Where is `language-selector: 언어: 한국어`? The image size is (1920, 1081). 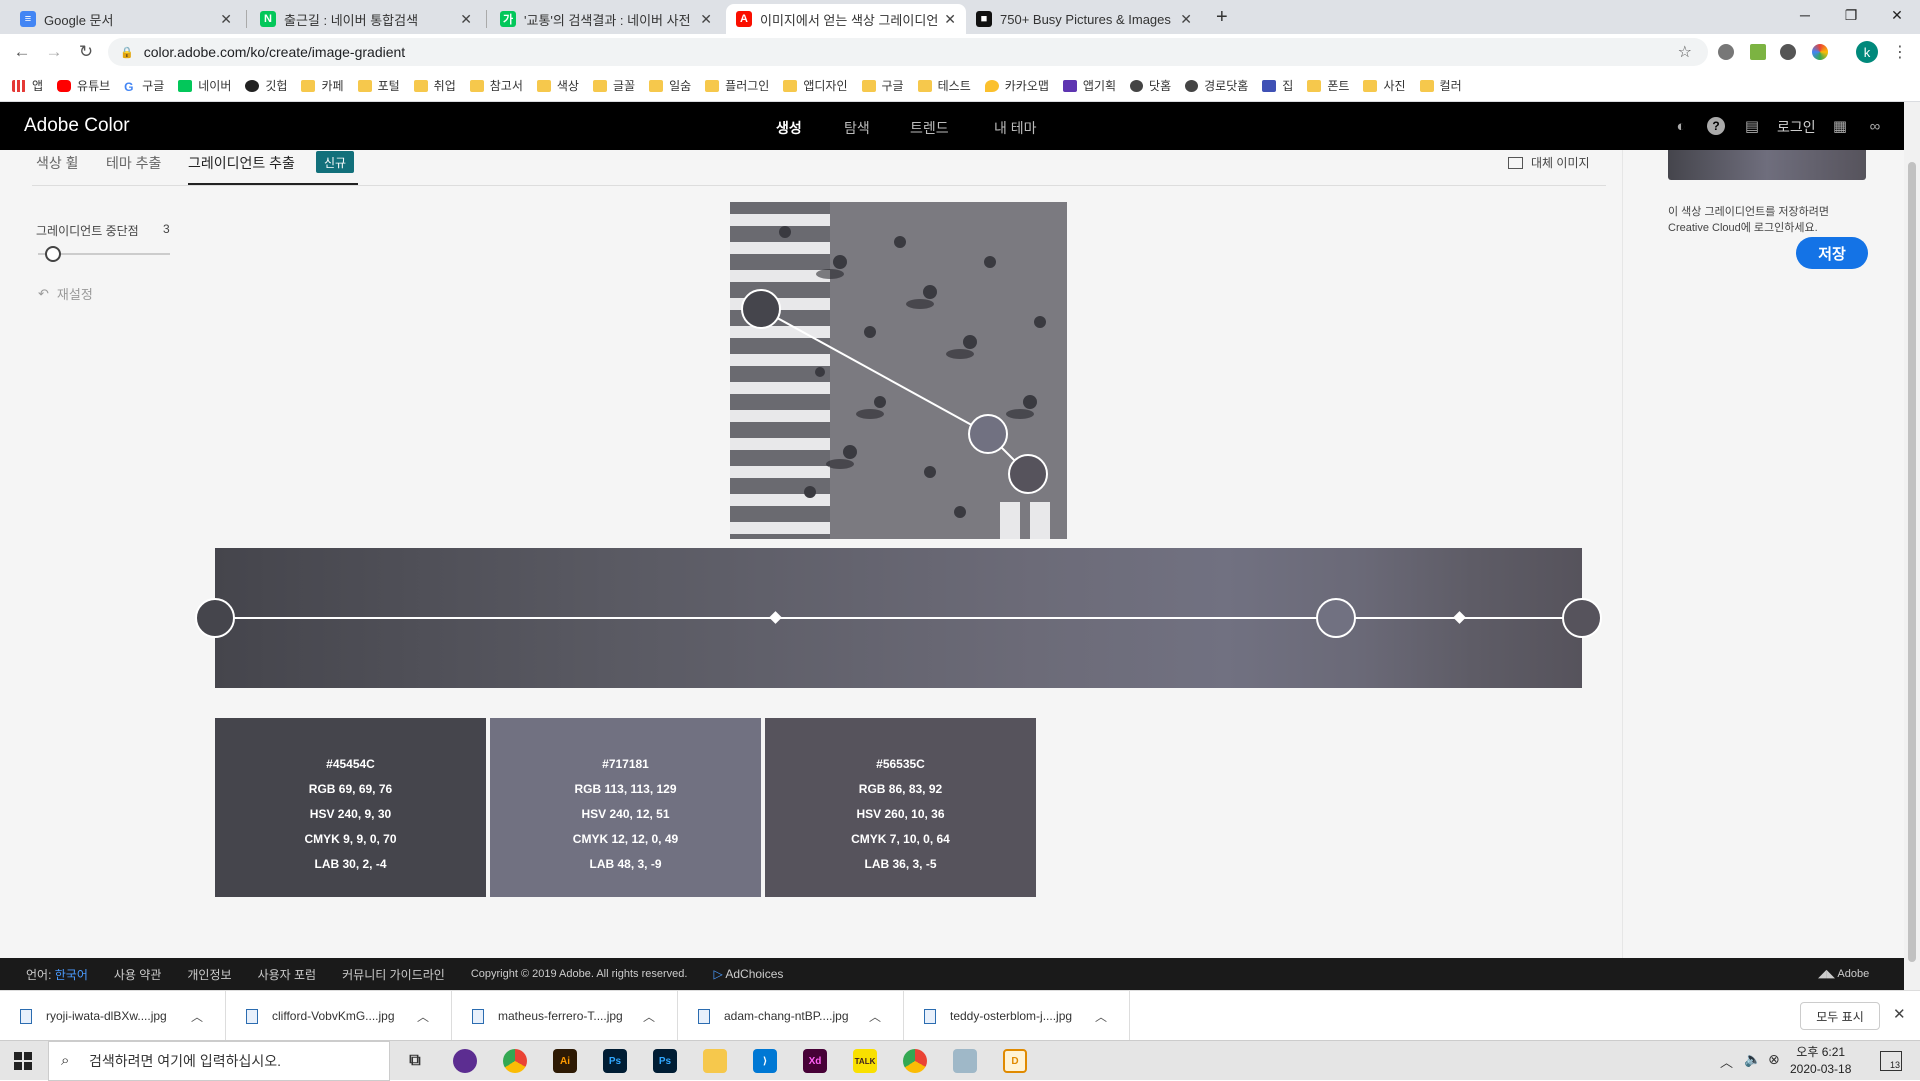
language-selector: 언어: 한국어 is located at coordinates (57, 974).